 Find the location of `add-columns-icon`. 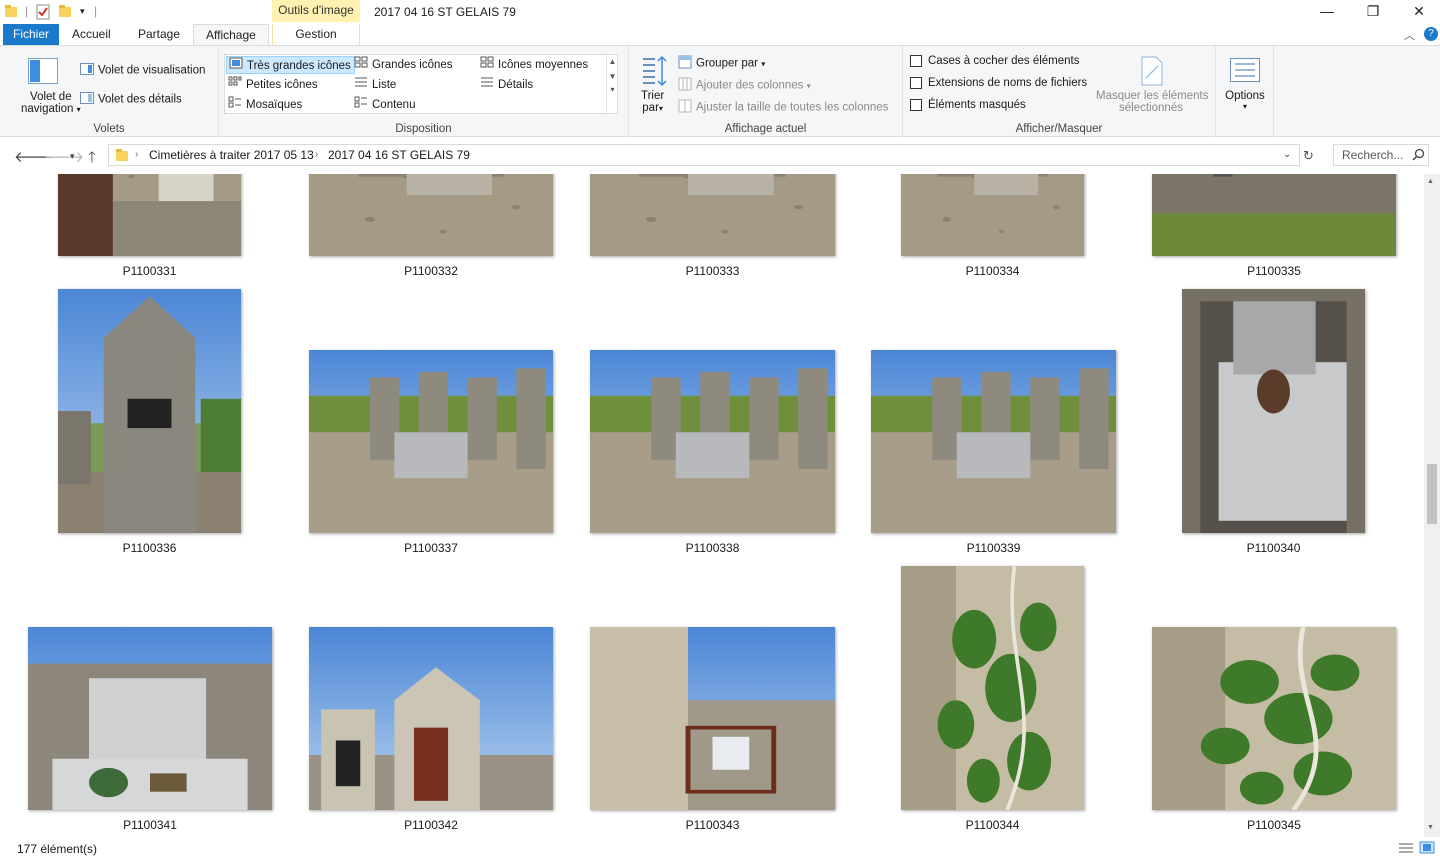

add-columns-icon is located at coordinates (685, 85).